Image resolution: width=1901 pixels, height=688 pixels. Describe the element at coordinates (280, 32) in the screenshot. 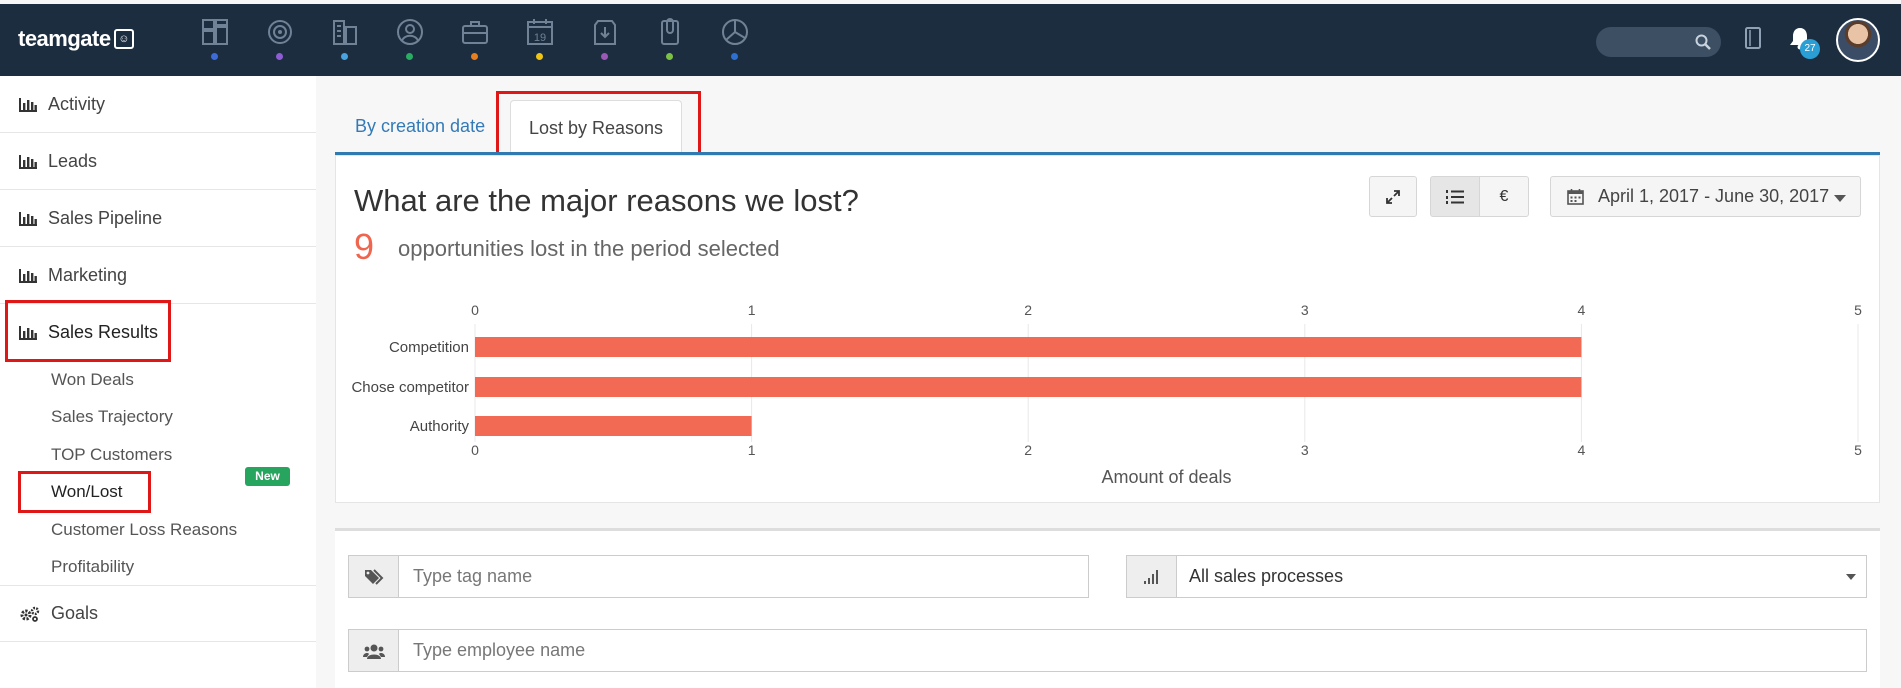

I see `target-icon` at that location.